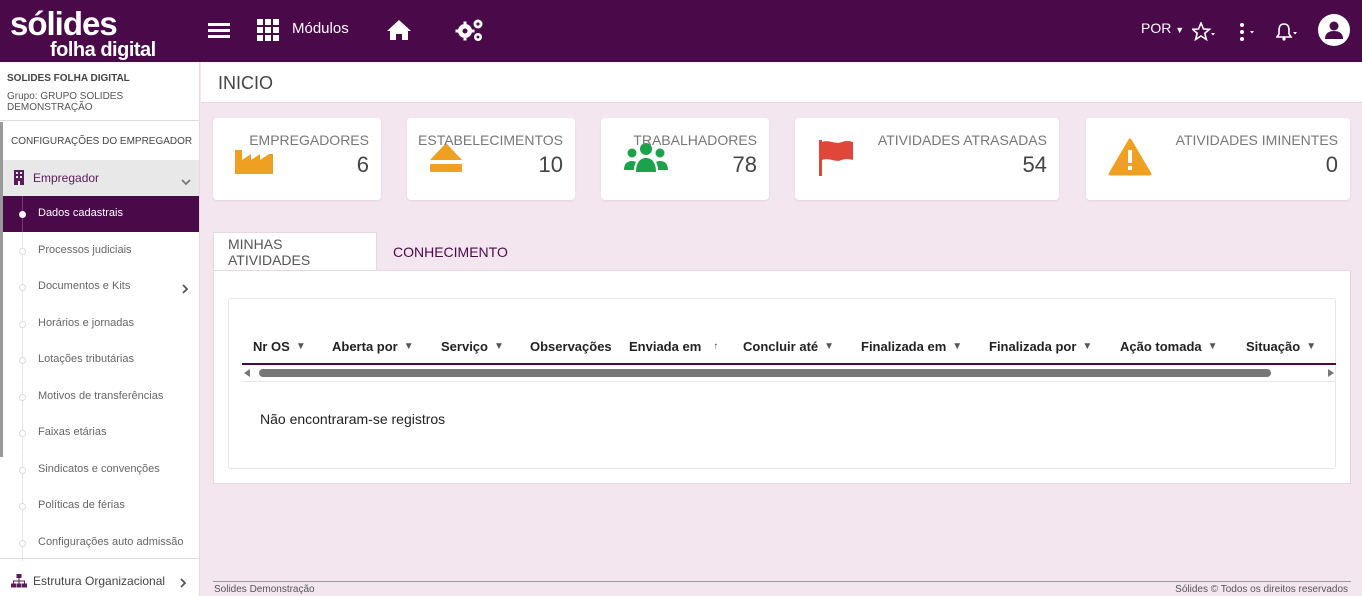  I want to click on sidebar-item-label: Processos judiciais, so click(85, 250).